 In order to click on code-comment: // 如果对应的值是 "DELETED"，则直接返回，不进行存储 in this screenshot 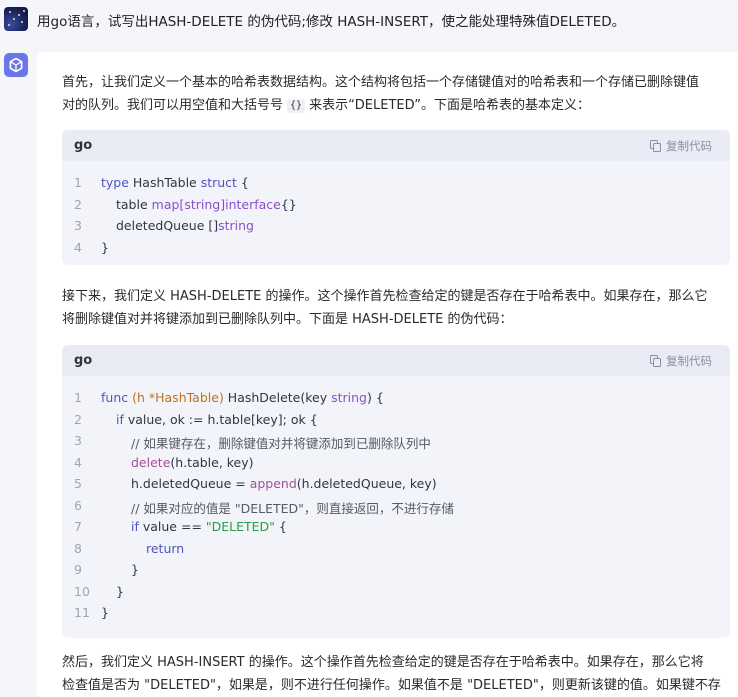, I will do `click(292, 508)`.